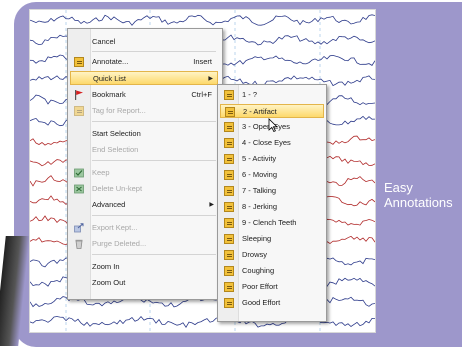 This screenshot has width=462, height=349. What do you see at coordinates (144, 283) in the screenshot?
I see `menu-item-zoom-out: Zoom Out` at bounding box center [144, 283].